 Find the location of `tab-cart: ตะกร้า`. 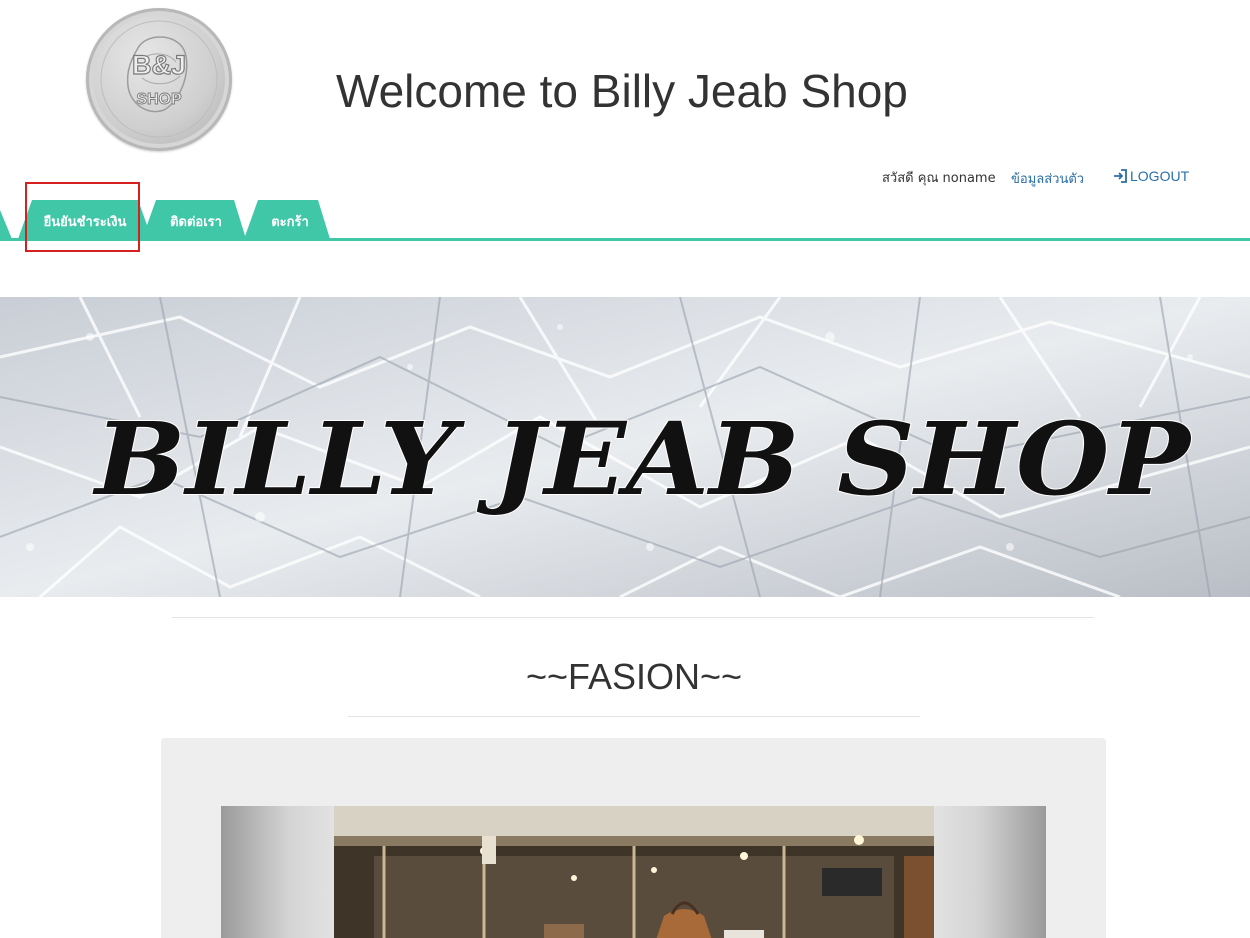

tab-cart: ตะกร้า is located at coordinates (290, 219).